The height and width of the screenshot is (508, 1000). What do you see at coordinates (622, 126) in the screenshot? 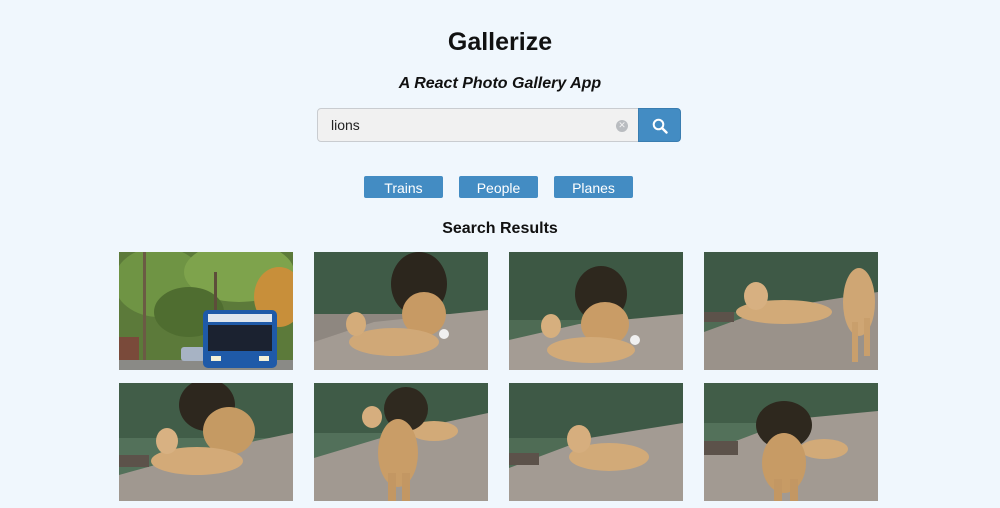
I see `clear-circle-icon: ✕` at bounding box center [622, 126].